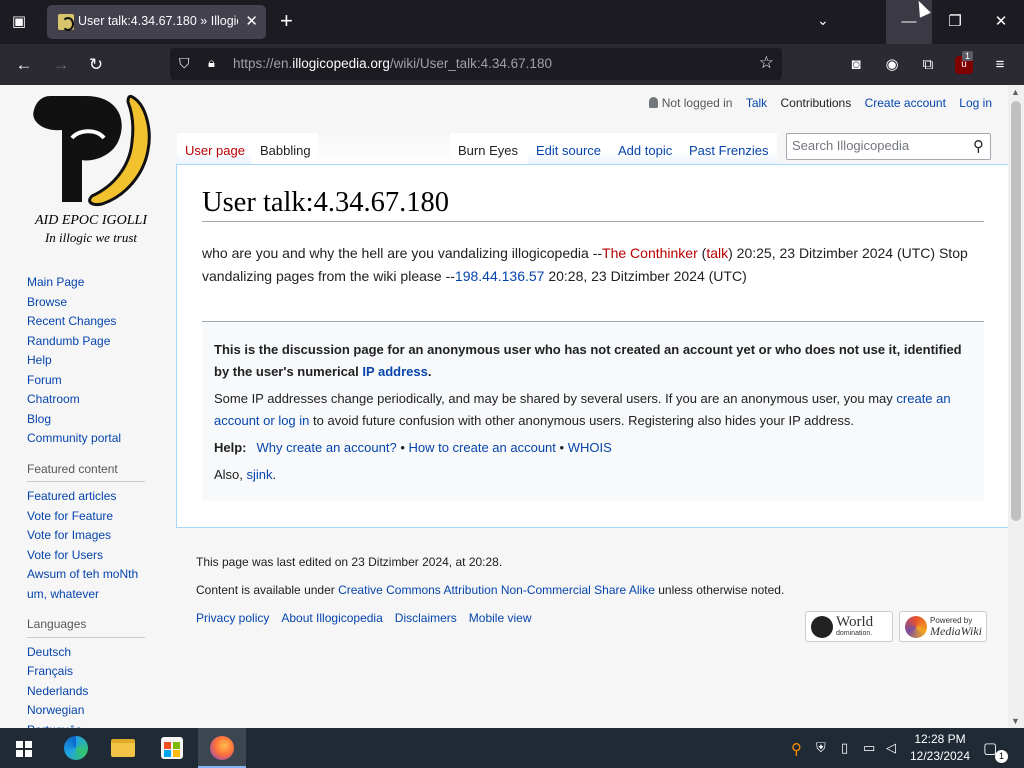 The height and width of the screenshot is (768, 1024). I want to click on language-link-nederlands: Nederlands, so click(89, 692).